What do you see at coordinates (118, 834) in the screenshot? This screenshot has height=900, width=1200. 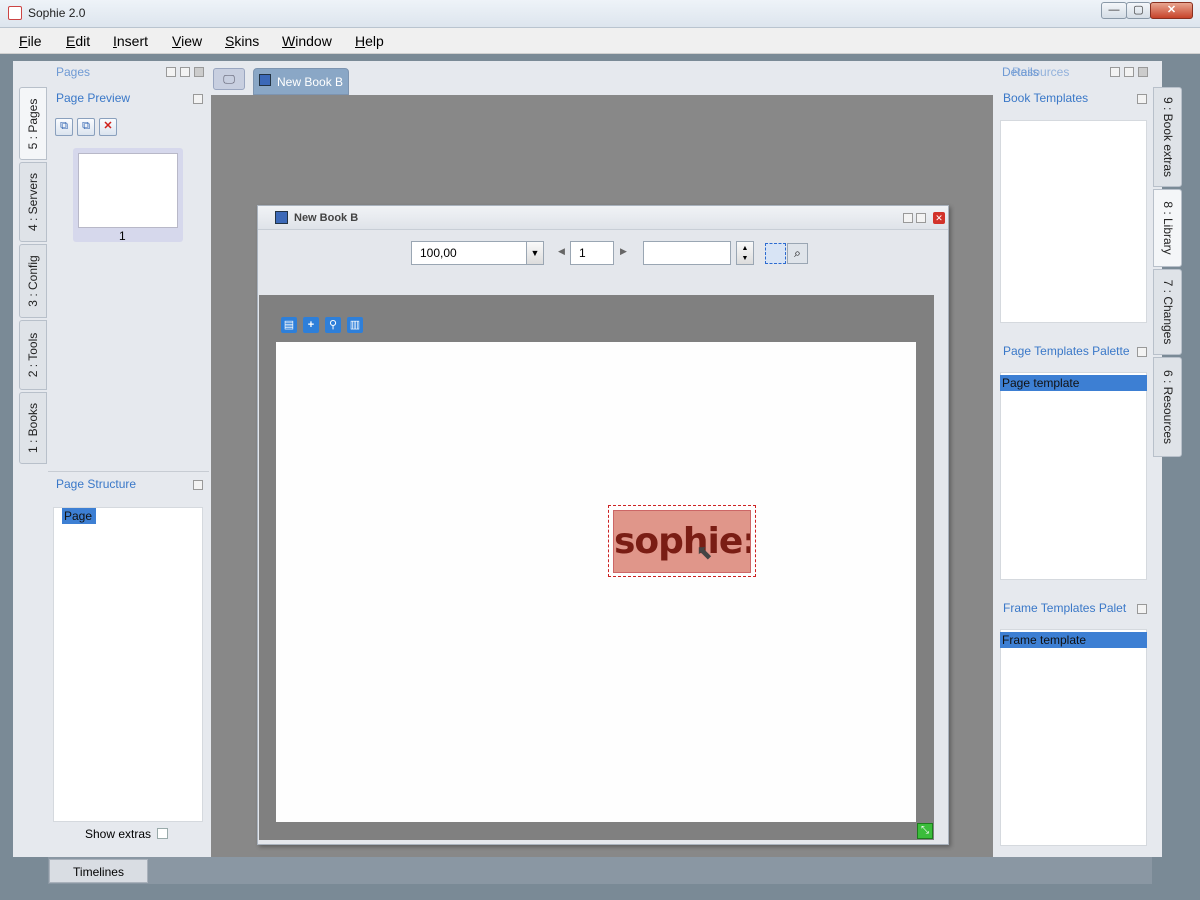 I see `show-extras-label: Show extras` at bounding box center [118, 834].